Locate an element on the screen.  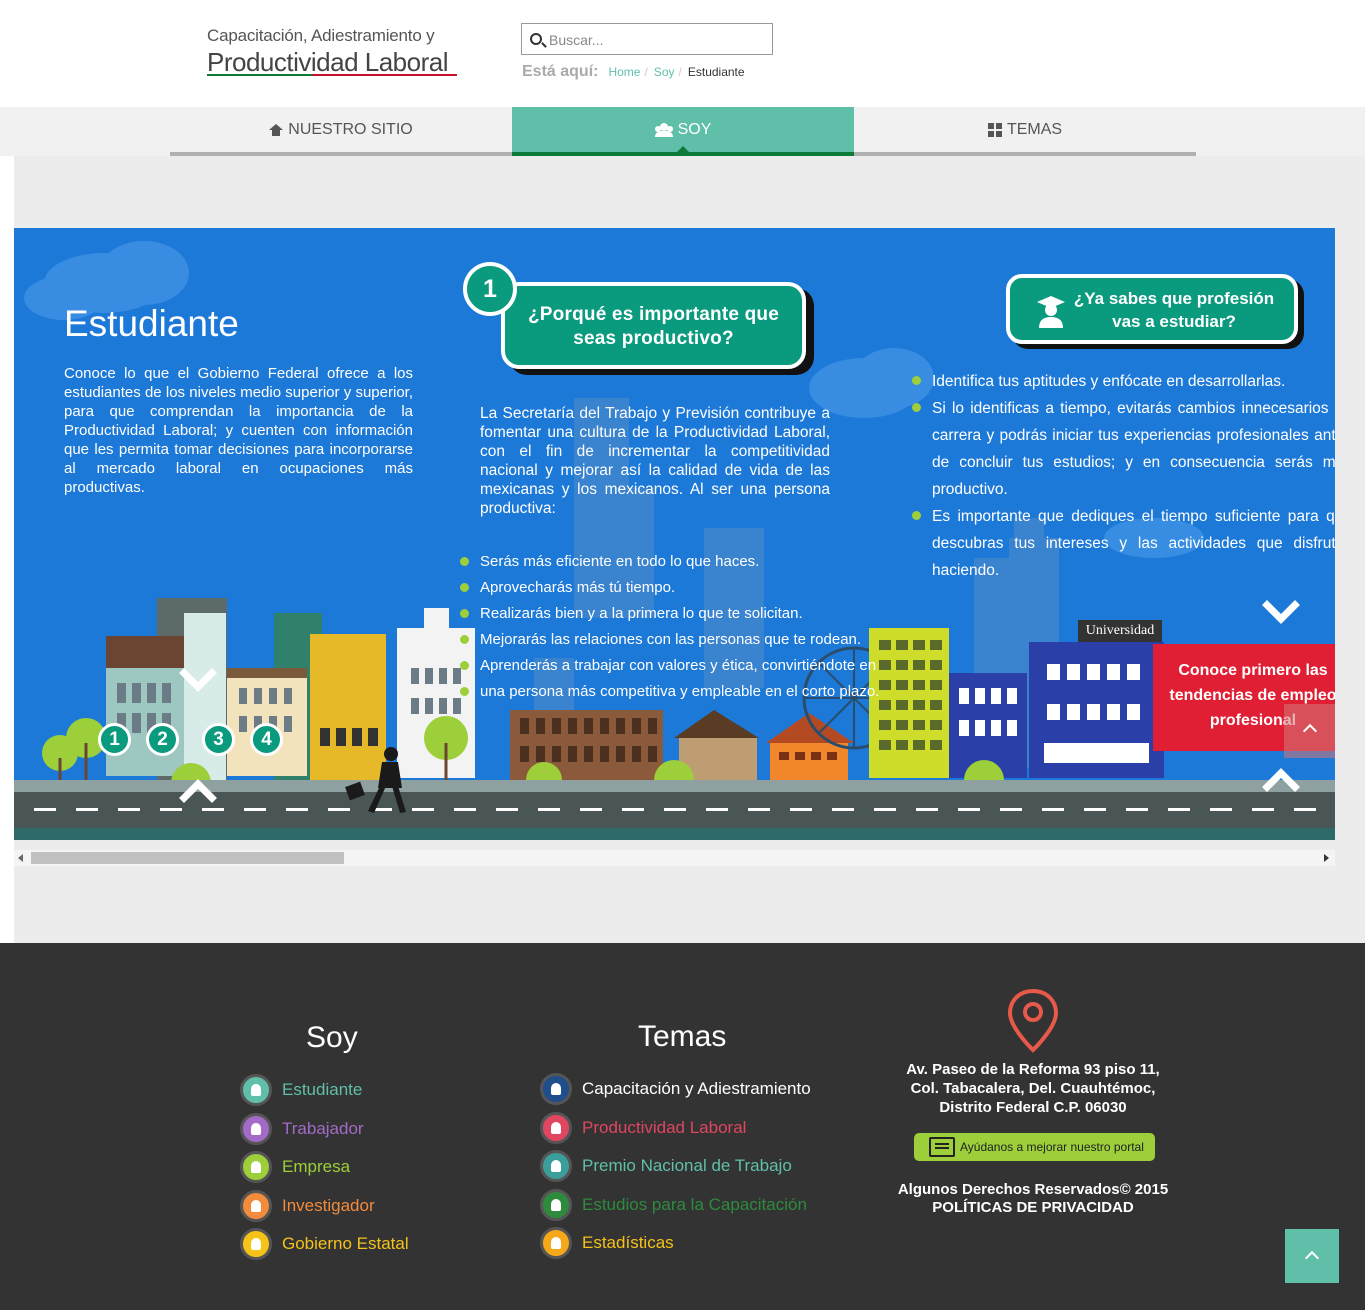
soy-item: Investigador is located at coordinates (324, 1206).